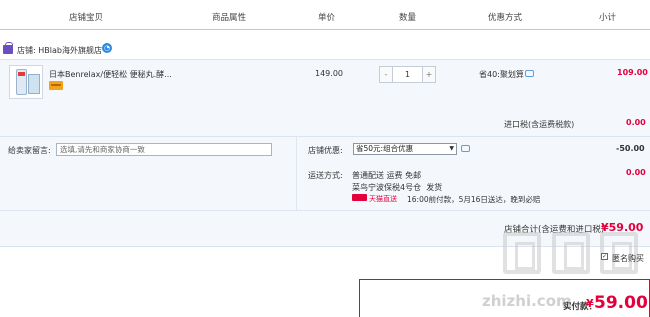  I want to click on qty-increase-button: +, so click(429, 74).